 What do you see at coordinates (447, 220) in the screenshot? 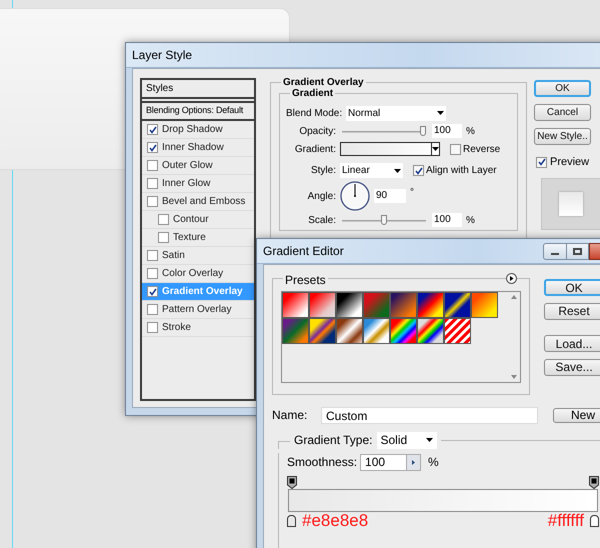
I see `scale-field: 100` at bounding box center [447, 220].